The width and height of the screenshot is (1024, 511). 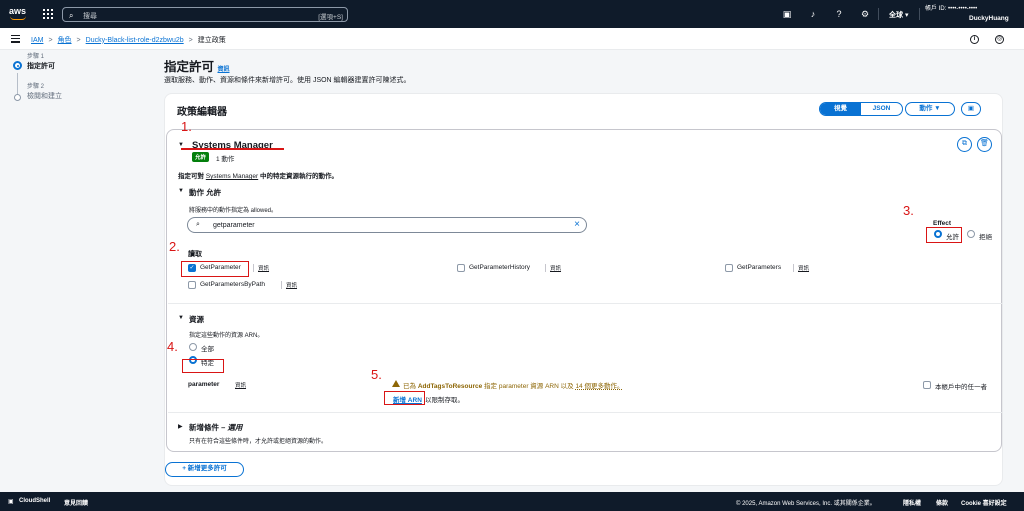 I want to click on json-mode-button: JSON, so click(x=881, y=109).